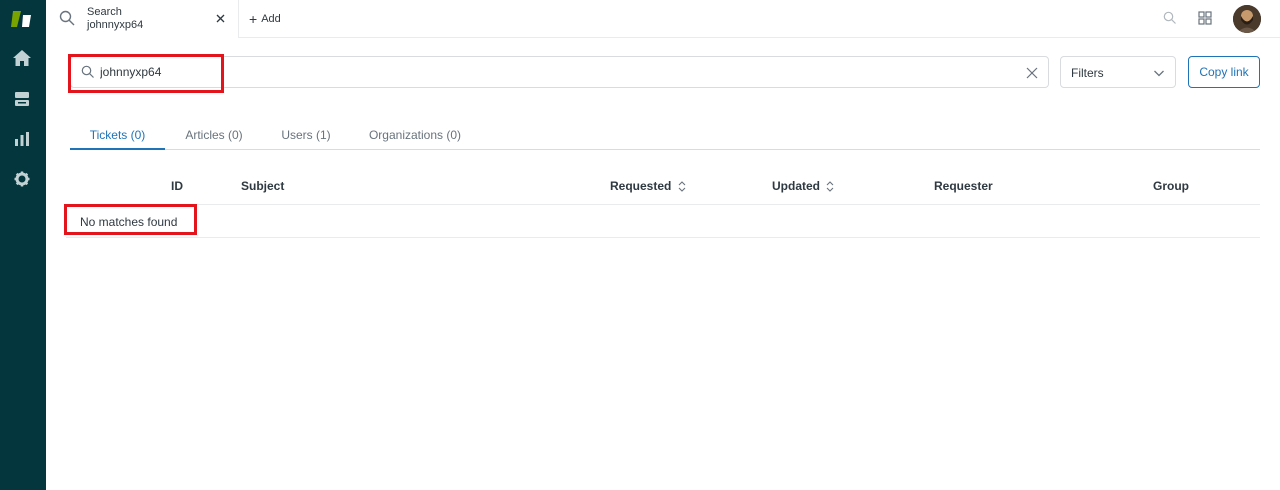  What do you see at coordinates (177, 186) in the screenshot?
I see `column-header-id: ID` at bounding box center [177, 186].